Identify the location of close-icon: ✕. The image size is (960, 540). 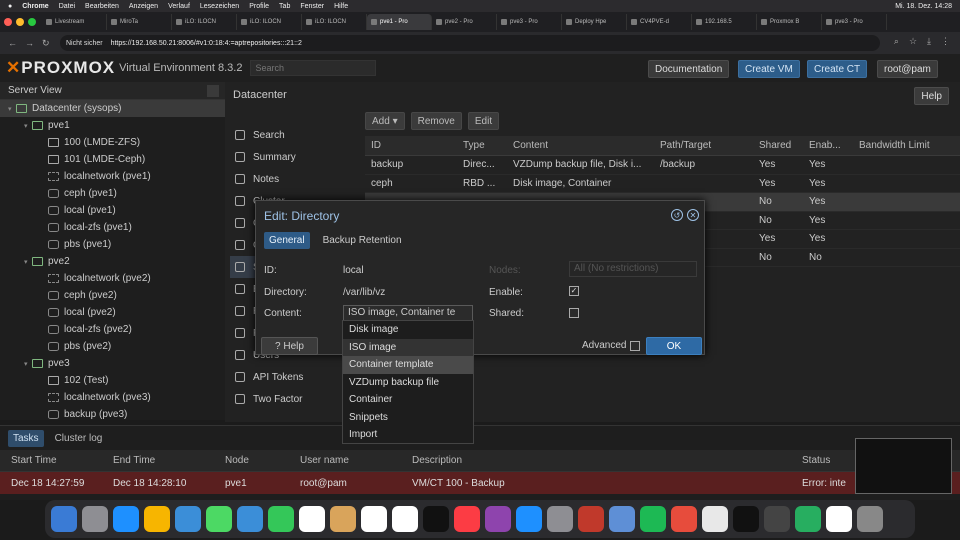
(693, 215).